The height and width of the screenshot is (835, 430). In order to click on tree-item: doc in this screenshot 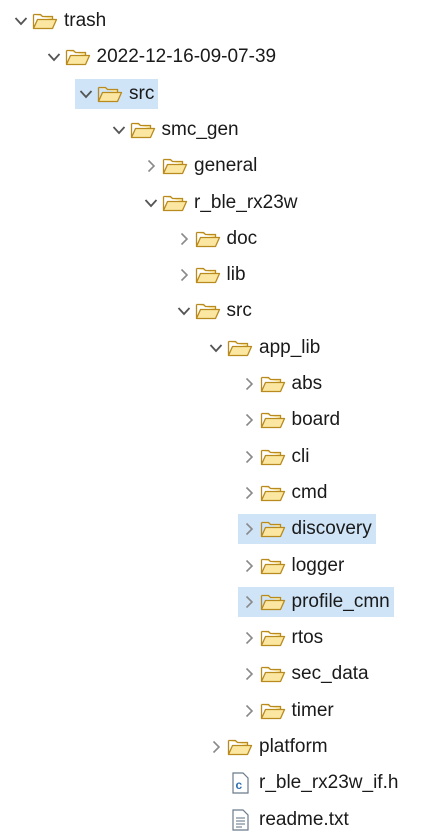, I will do `click(217, 239)`.